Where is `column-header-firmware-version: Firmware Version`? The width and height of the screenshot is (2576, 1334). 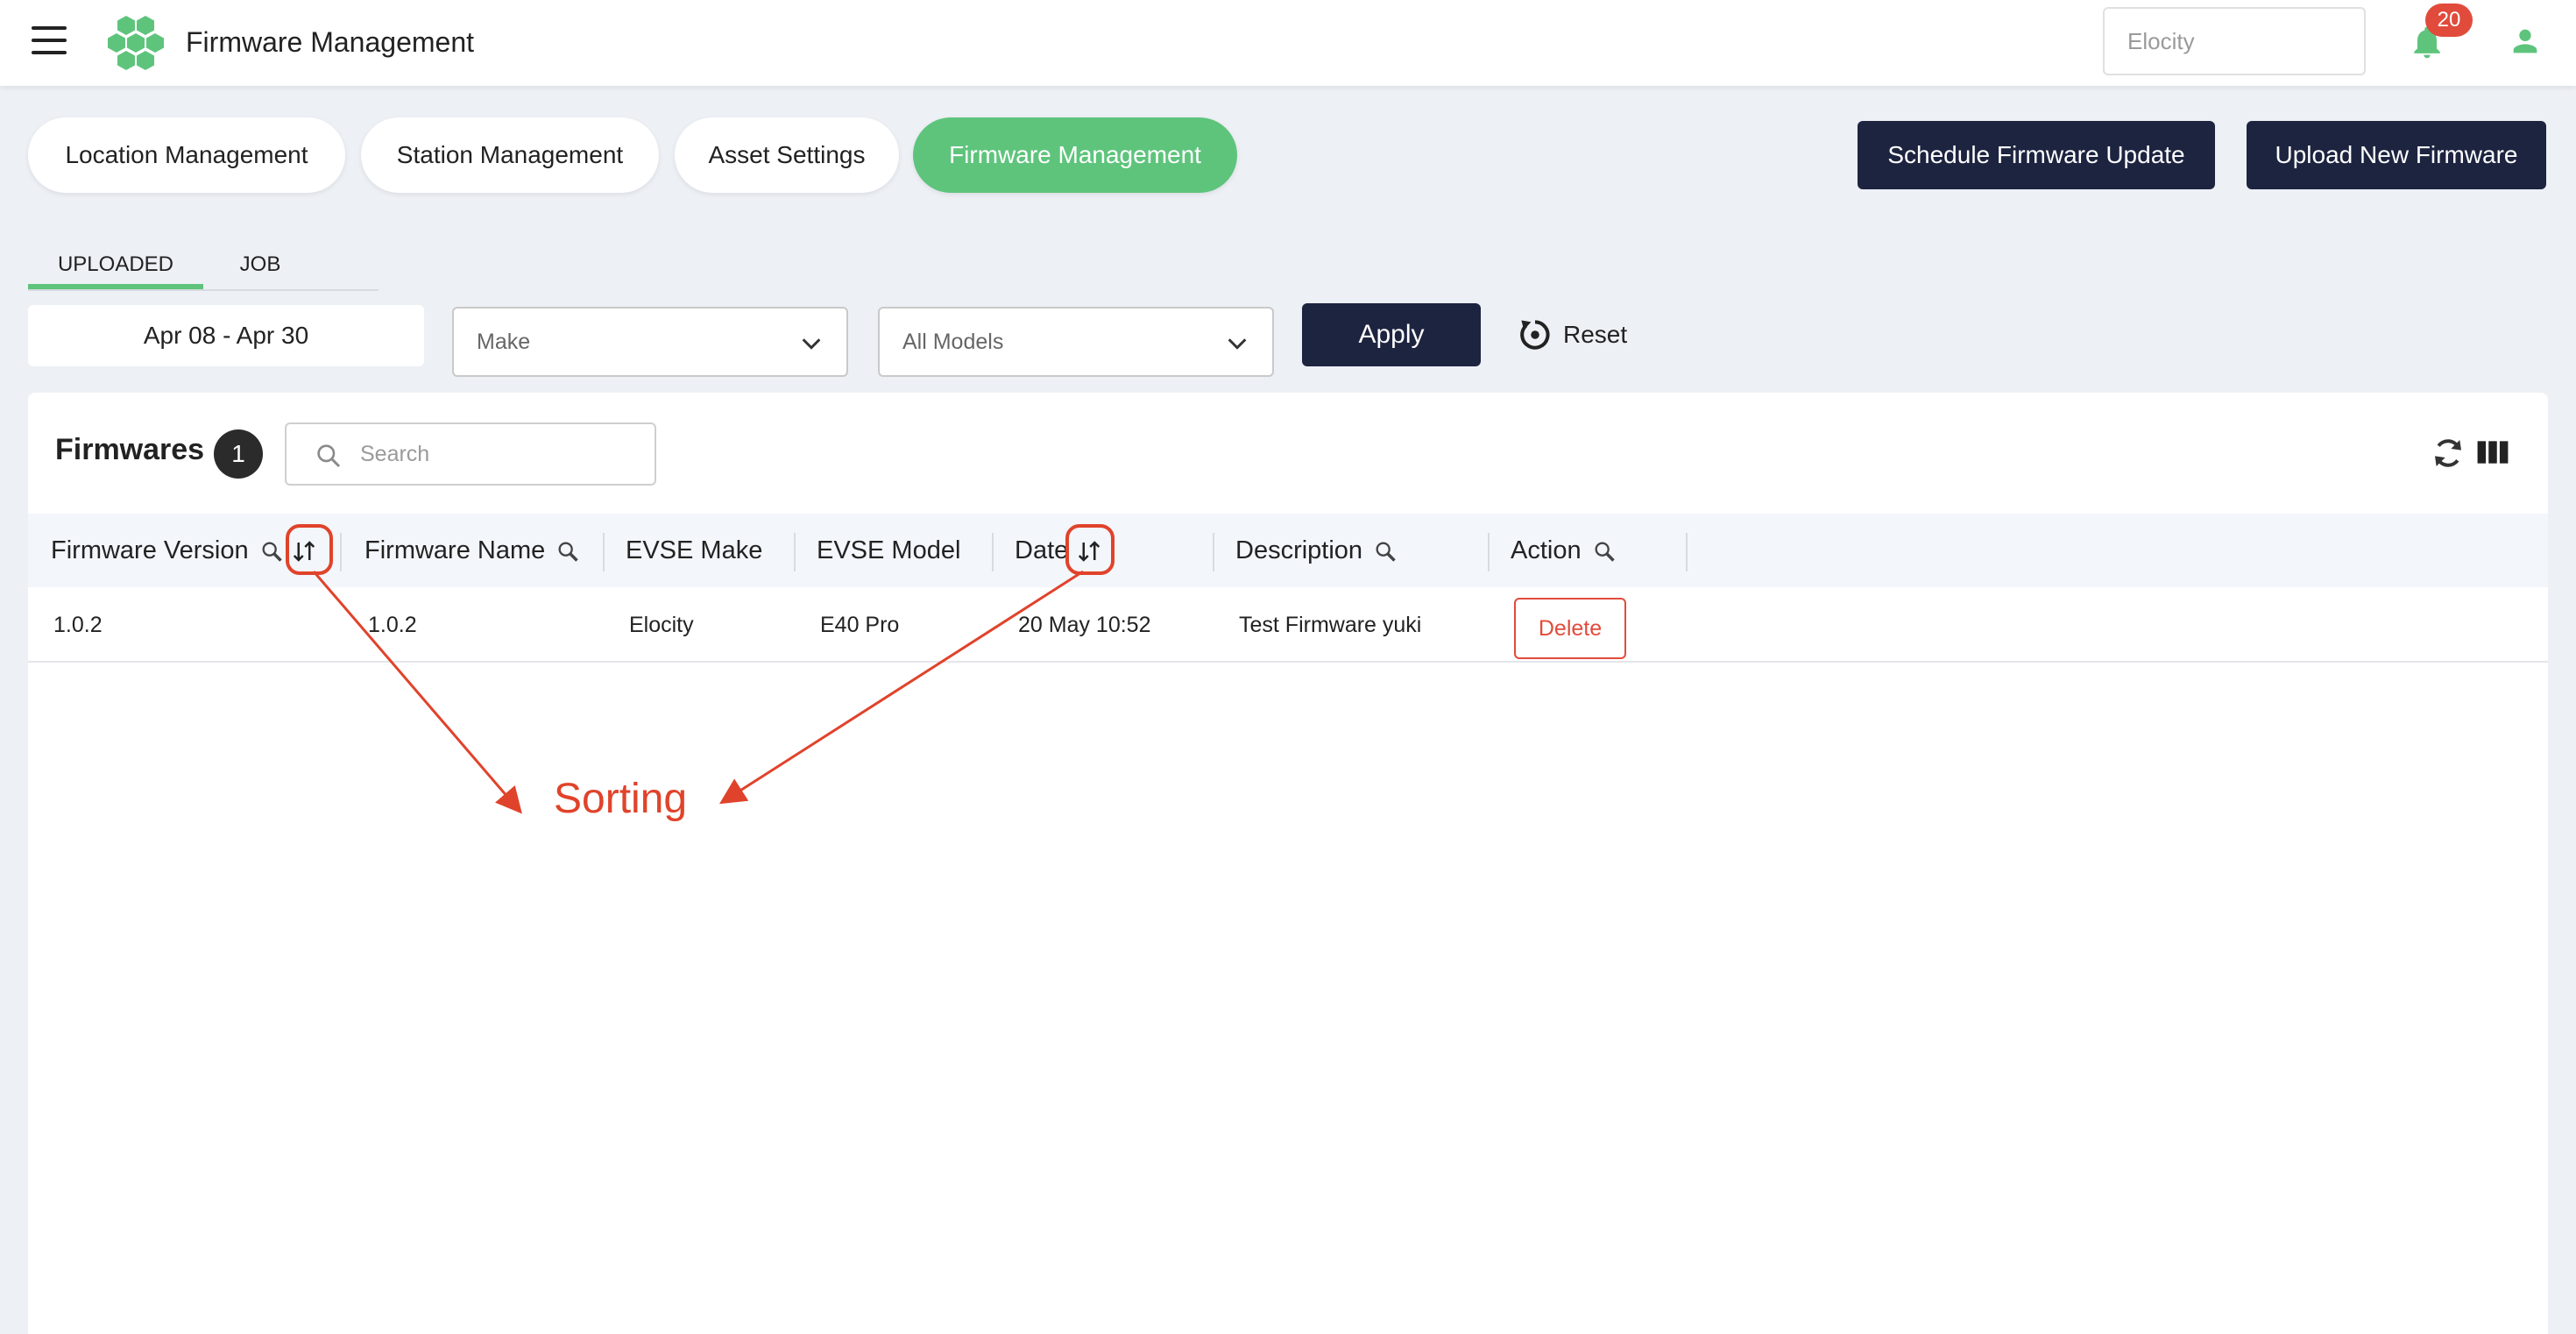 column-header-firmware-version: Firmware Version is located at coordinates (167, 550).